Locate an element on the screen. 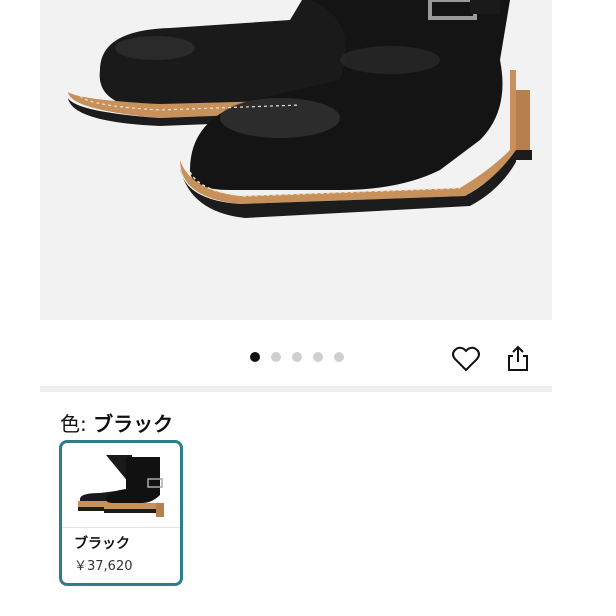 The height and width of the screenshot is (616, 616). swatch-price: ￥37,620 is located at coordinates (103, 566).